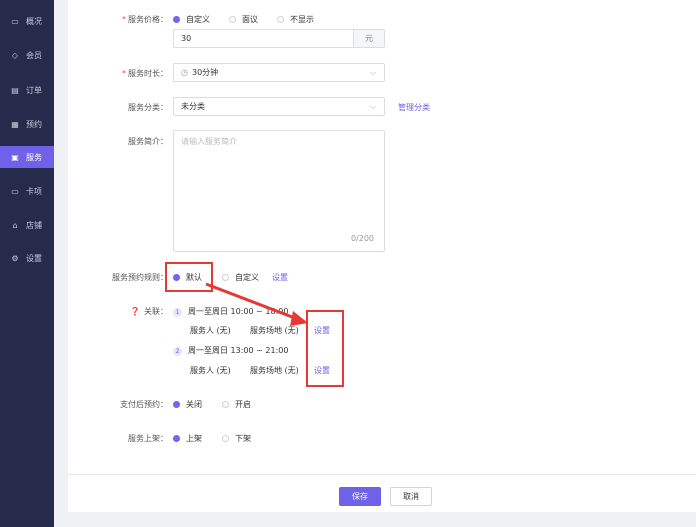 This screenshot has width=696, height=527. I want to click on annotation-arrow, so click(256, 304).